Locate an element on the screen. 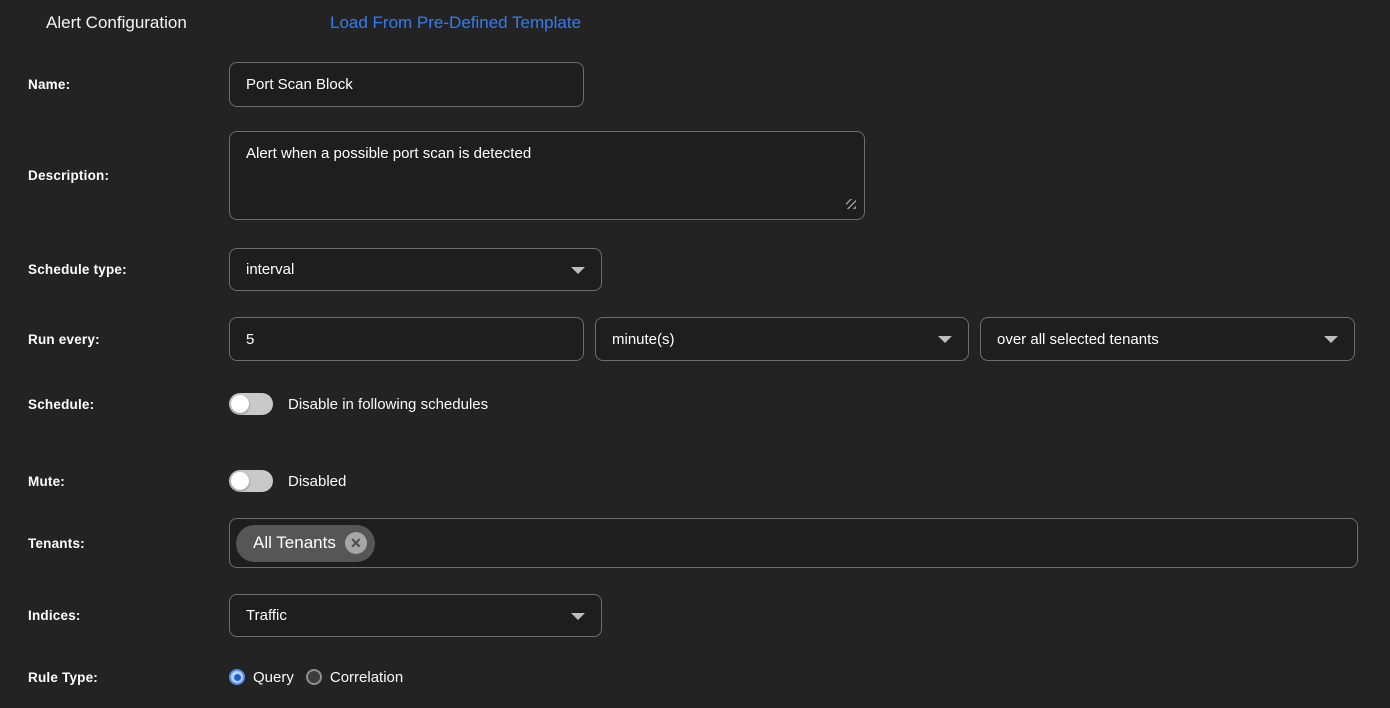 This screenshot has height=708, width=1390. tenants-row: Tenants: All Tenants ✕ is located at coordinates (695, 543).